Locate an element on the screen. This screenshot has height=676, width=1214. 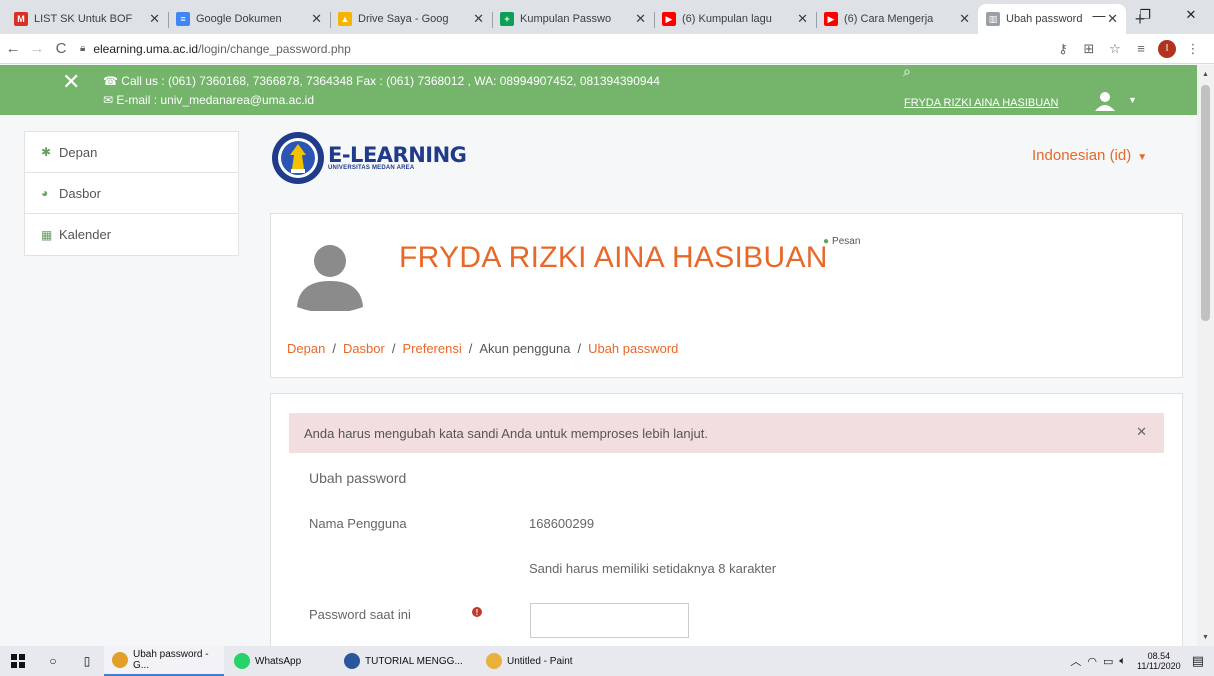
browser-tab: + Kumpulan Passwo ✕ is located at coordinates (573, 19).